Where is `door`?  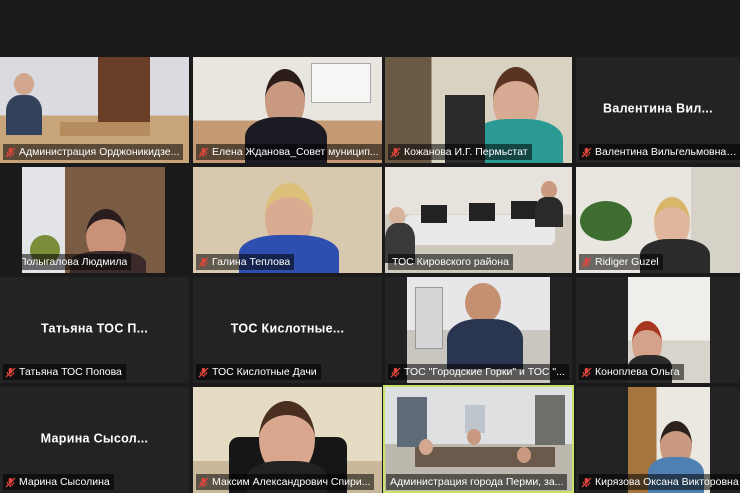 door is located at coordinates (124, 94).